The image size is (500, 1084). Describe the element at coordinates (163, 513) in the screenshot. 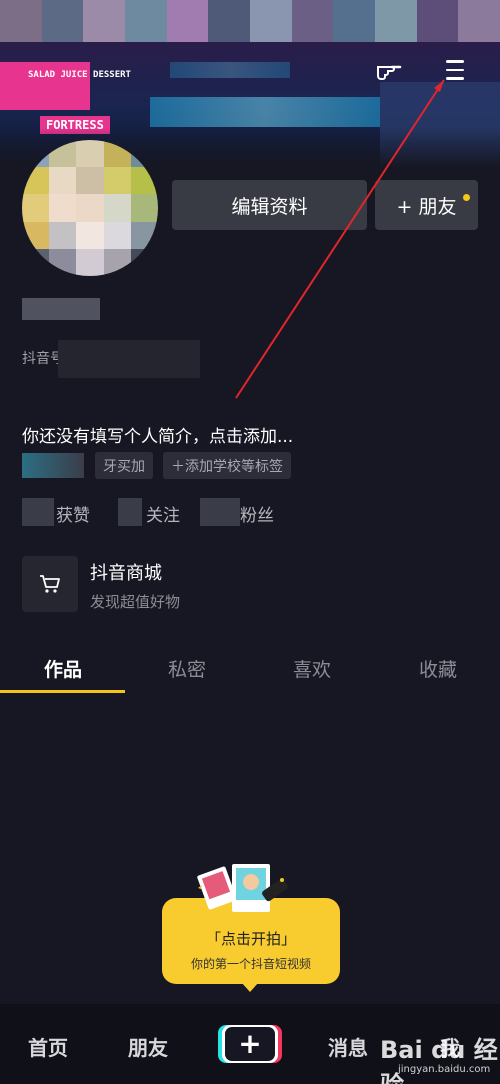

I see `following-label: 关注` at that location.